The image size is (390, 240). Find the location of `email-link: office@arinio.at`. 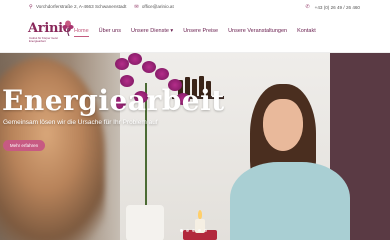

email-link: office@arinio.at is located at coordinates (158, 6).